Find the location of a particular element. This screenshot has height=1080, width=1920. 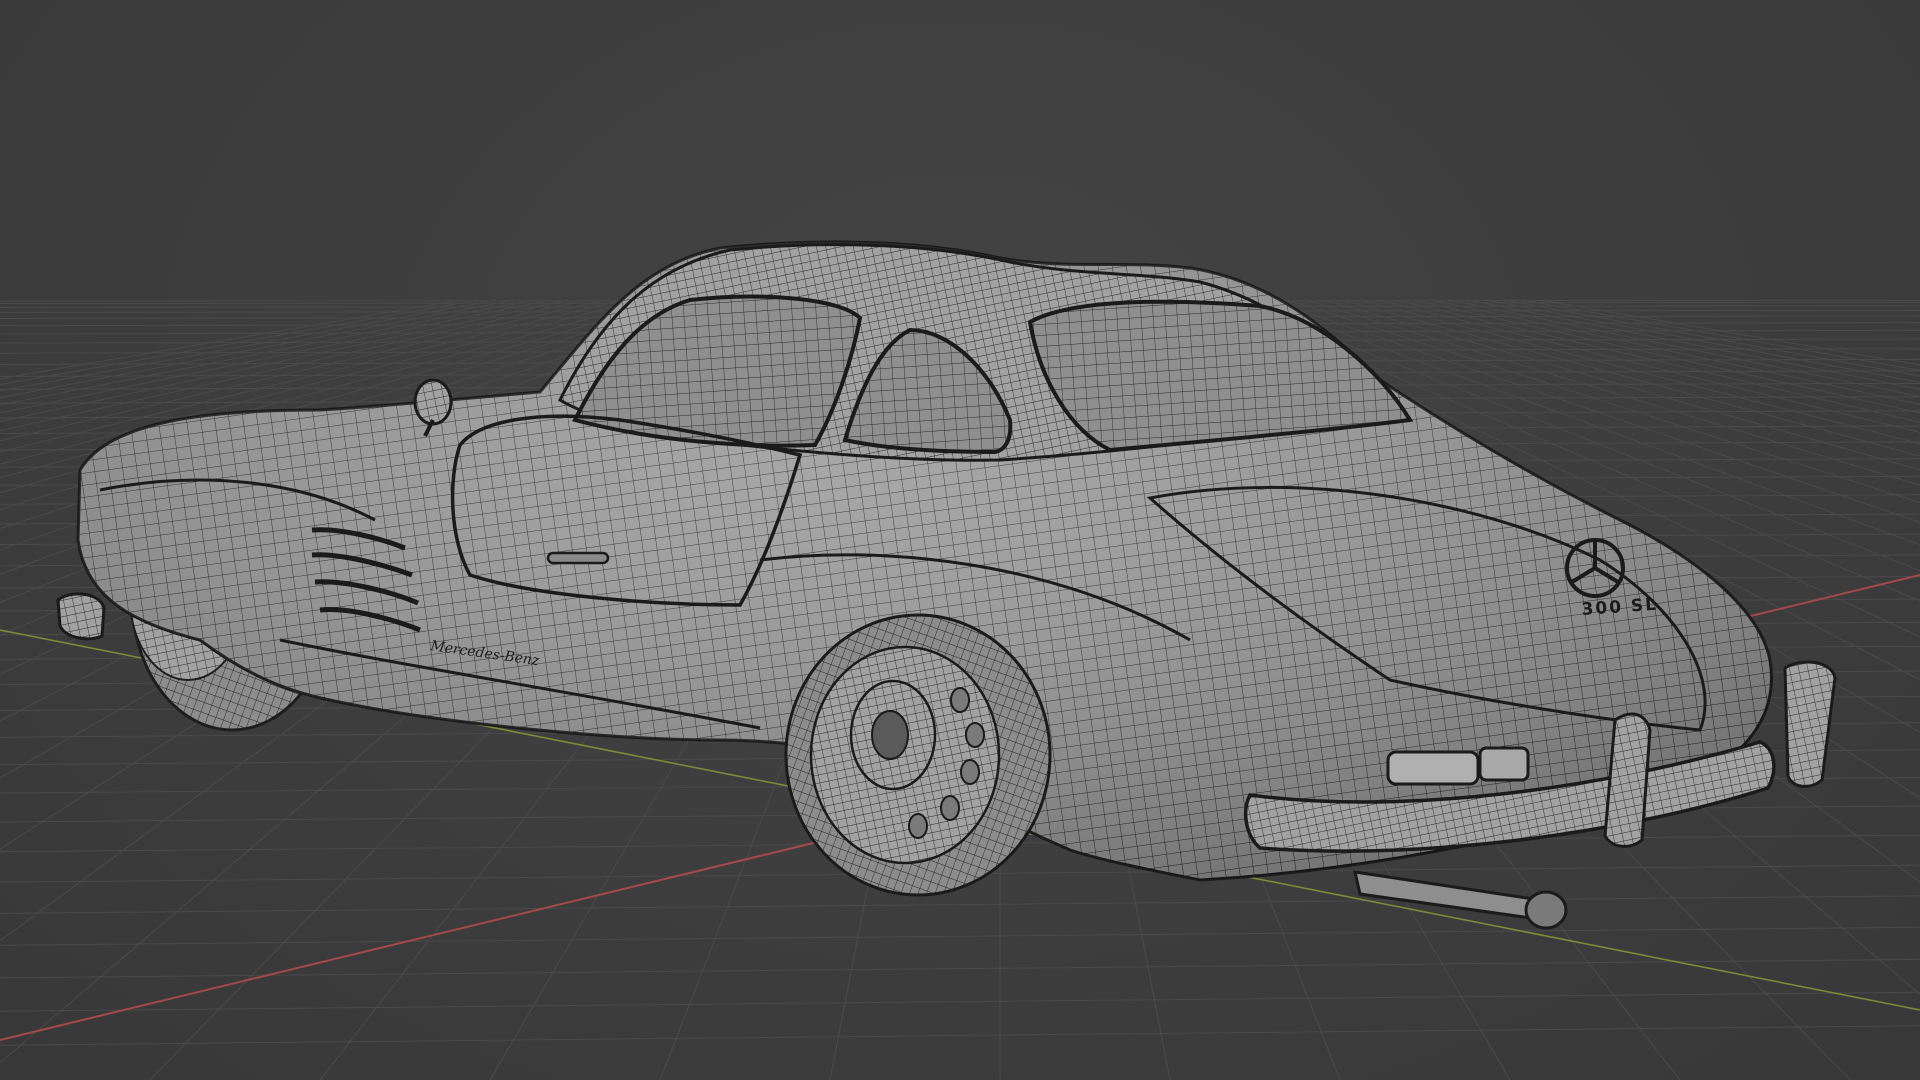

rear-right-wheel is located at coordinates (918, 755).